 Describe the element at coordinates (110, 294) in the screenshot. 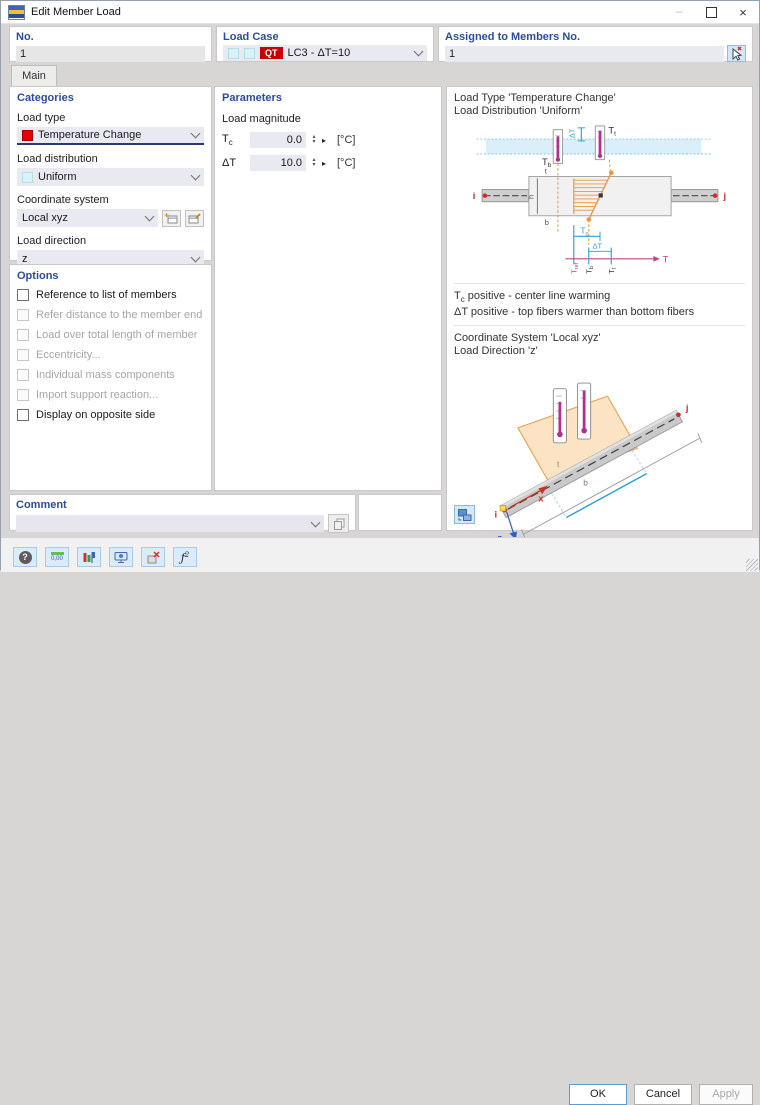

I see `option-reference-to-list: Reference to list of members` at that location.